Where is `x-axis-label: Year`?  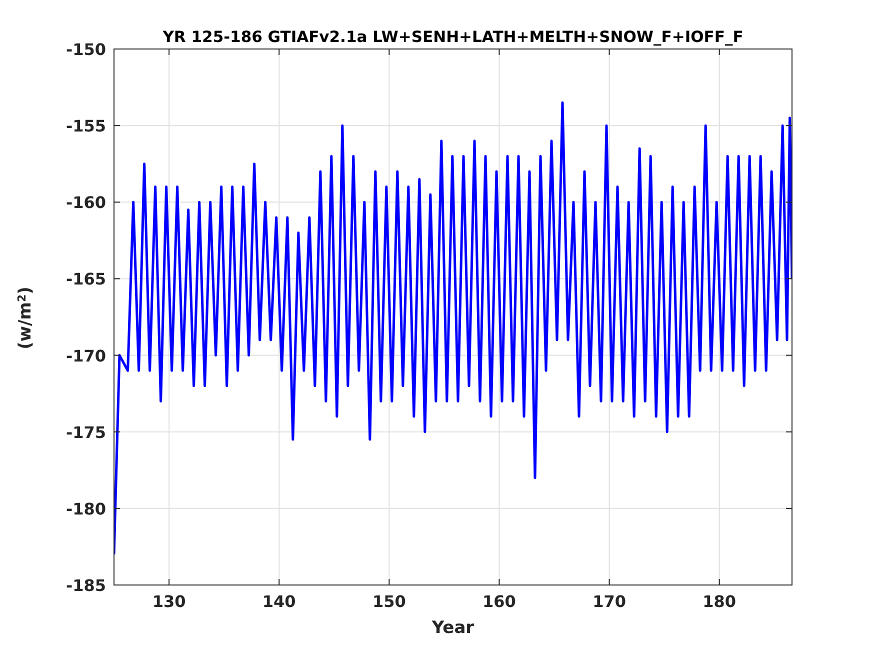
x-axis-label: Year is located at coordinates (453, 628).